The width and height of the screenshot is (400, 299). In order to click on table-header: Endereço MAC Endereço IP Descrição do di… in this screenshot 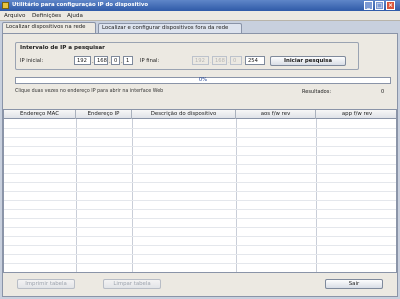, I will do `click(200, 114)`.